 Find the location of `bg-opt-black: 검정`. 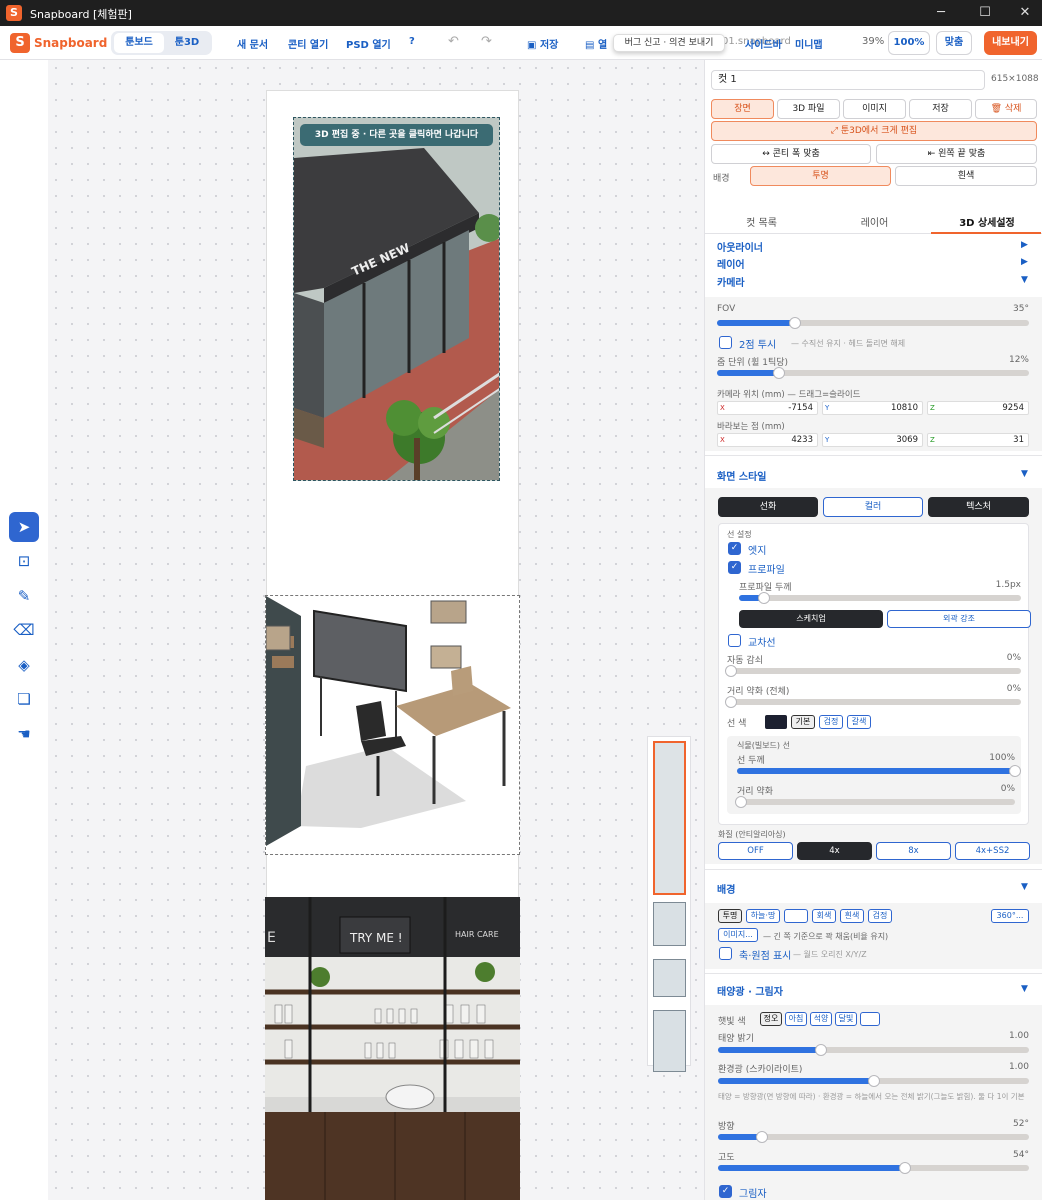

bg-opt-black: 검정 is located at coordinates (880, 916).